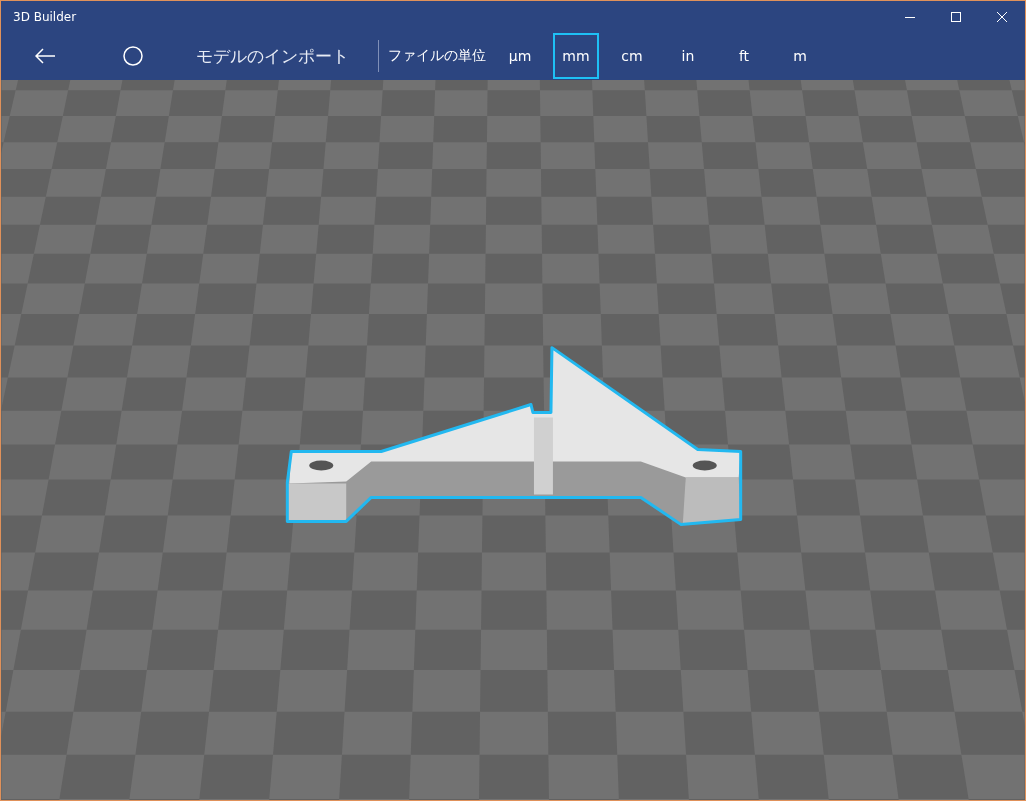  What do you see at coordinates (272, 56) in the screenshot?
I see `import-heading: モデルのインポート` at bounding box center [272, 56].